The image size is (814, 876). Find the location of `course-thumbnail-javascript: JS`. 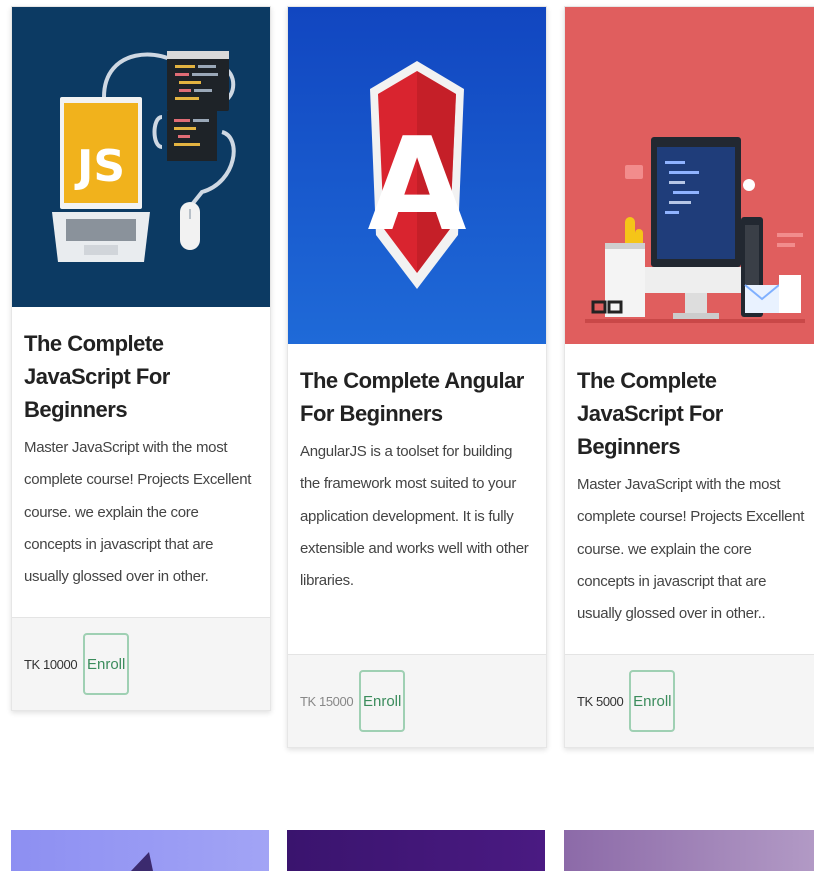

course-thumbnail-javascript: JS is located at coordinates (141, 157).